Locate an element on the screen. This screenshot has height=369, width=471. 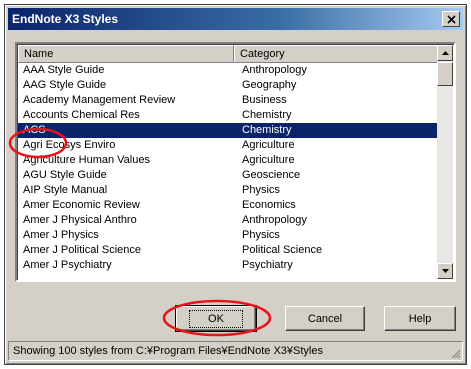
list-item: Accounts Chemical Res Chemistry is located at coordinates (228, 115).